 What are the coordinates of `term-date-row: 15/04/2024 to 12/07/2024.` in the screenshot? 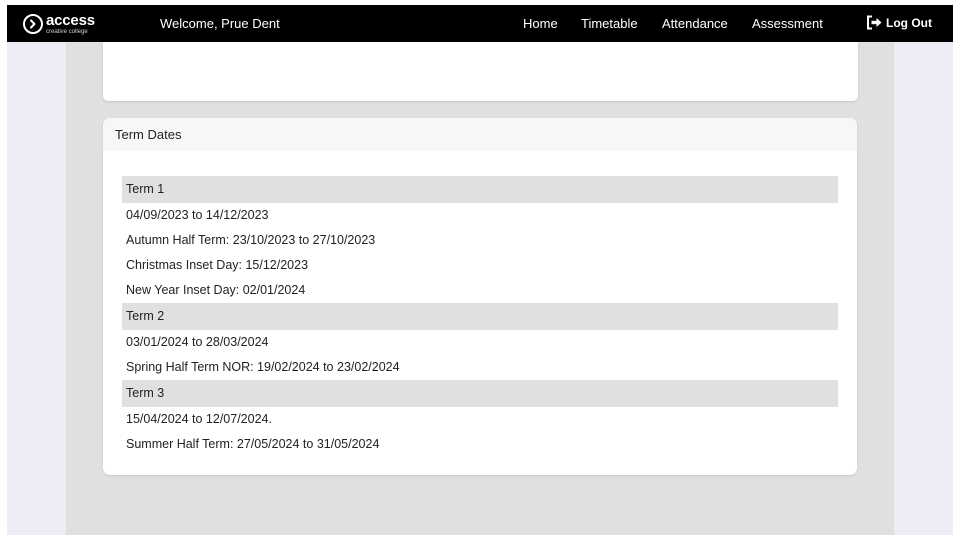 It's located at (199, 419).